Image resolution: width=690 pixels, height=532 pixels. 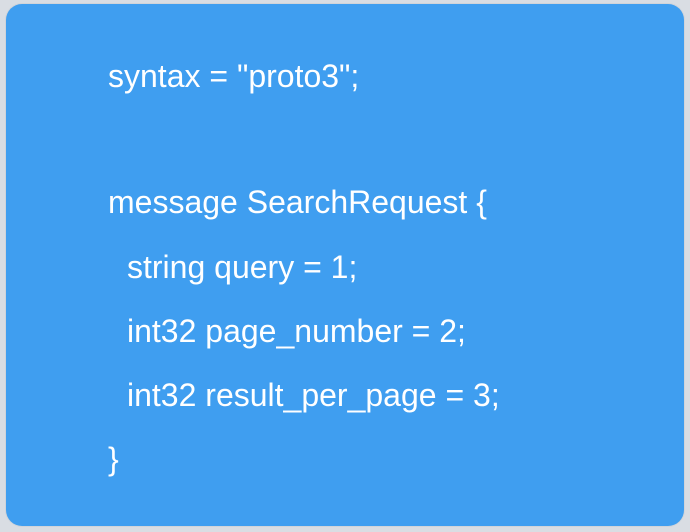 What do you see at coordinates (313, 395) in the screenshot?
I see `code-line-field-result-per-page: int32 result_per_page = 3;` at bounding box center [313, 395].